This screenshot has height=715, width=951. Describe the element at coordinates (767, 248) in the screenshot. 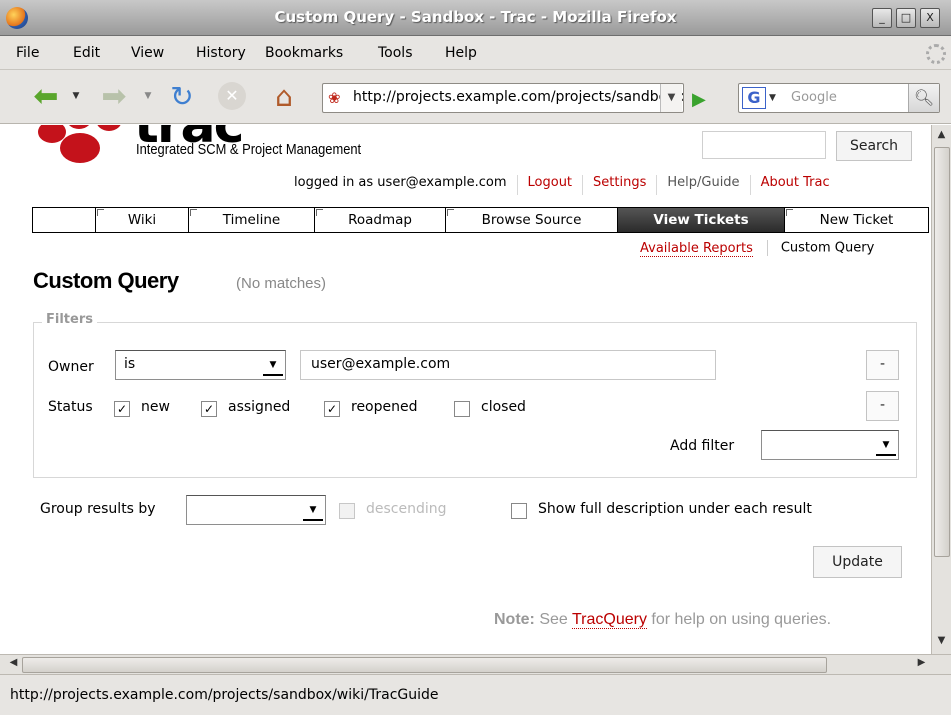

I see `ctxnav-divider` at that location.